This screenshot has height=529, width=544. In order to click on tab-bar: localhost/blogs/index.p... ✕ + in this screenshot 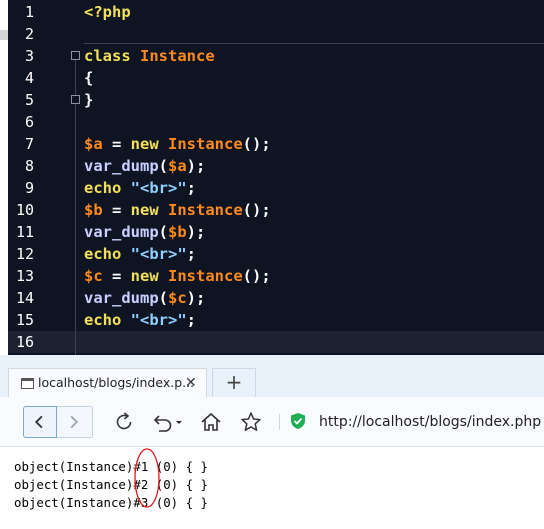, I will do `click(272, 376)`.